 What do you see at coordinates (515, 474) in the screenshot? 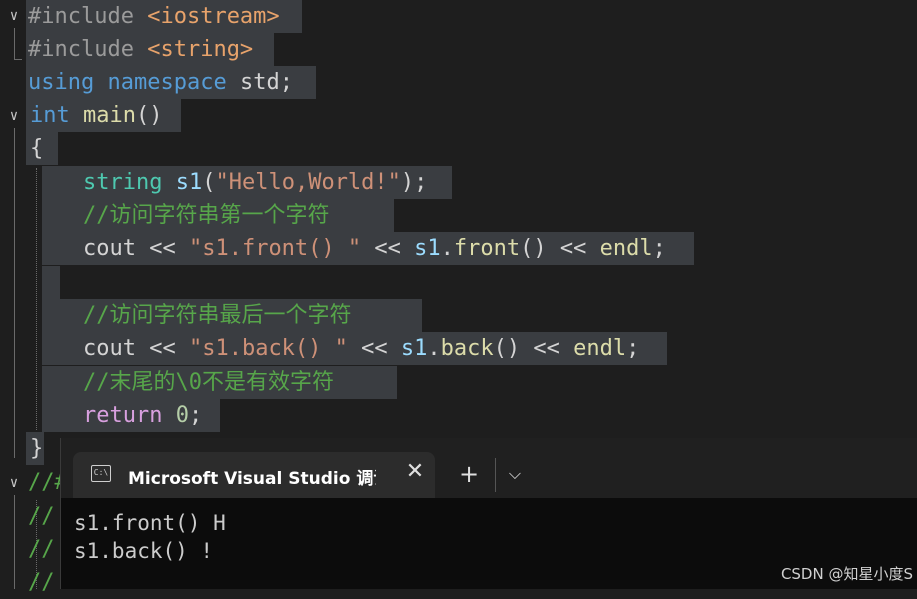
I see `chevron-down-icon: ⌵` at bounding box center [515, 474].